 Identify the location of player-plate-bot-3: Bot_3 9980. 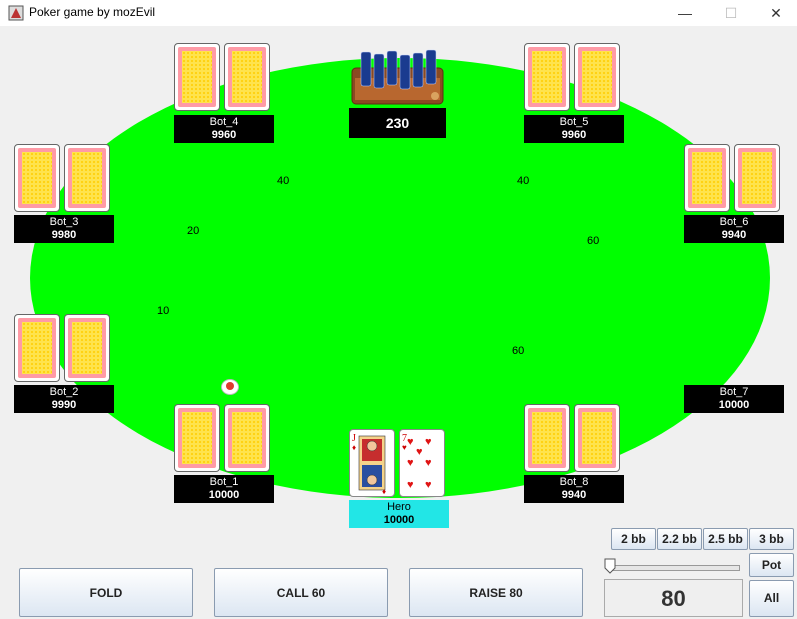
(64, 229).